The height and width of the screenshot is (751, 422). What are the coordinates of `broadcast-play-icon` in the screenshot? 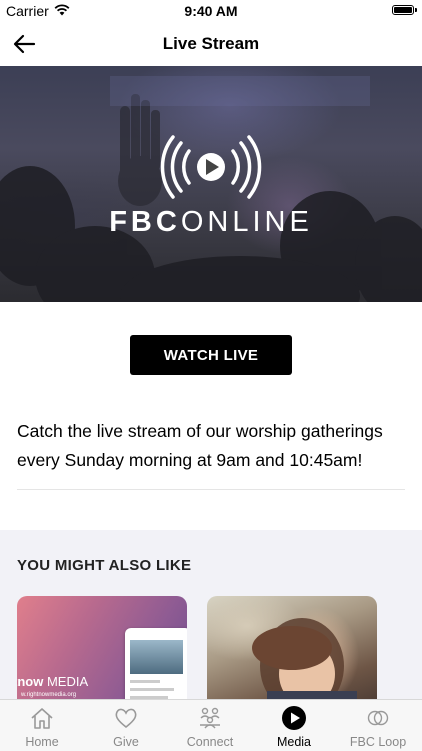 It's located at (211, 167).